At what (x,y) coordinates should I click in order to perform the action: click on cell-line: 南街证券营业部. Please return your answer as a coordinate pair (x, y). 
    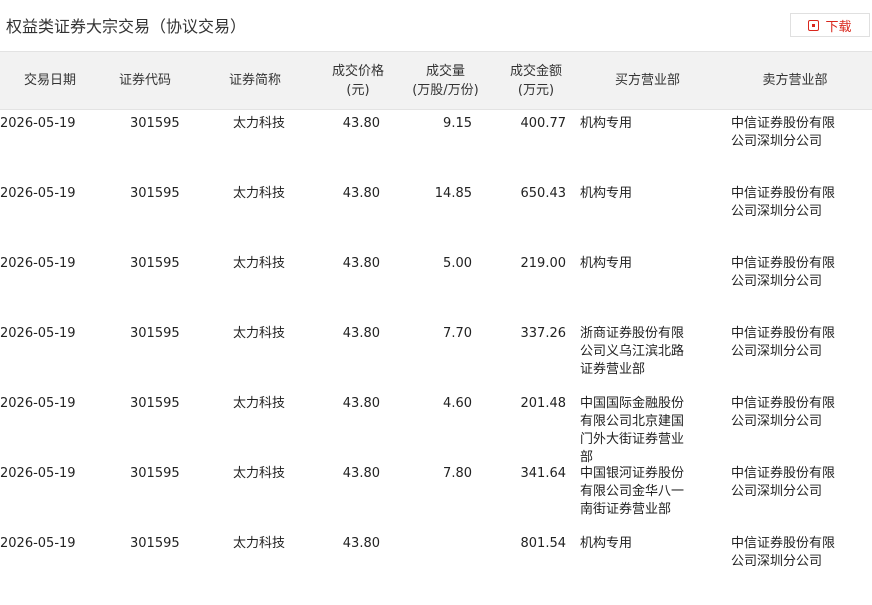
    Looking at the image, I should click on (626, 509).